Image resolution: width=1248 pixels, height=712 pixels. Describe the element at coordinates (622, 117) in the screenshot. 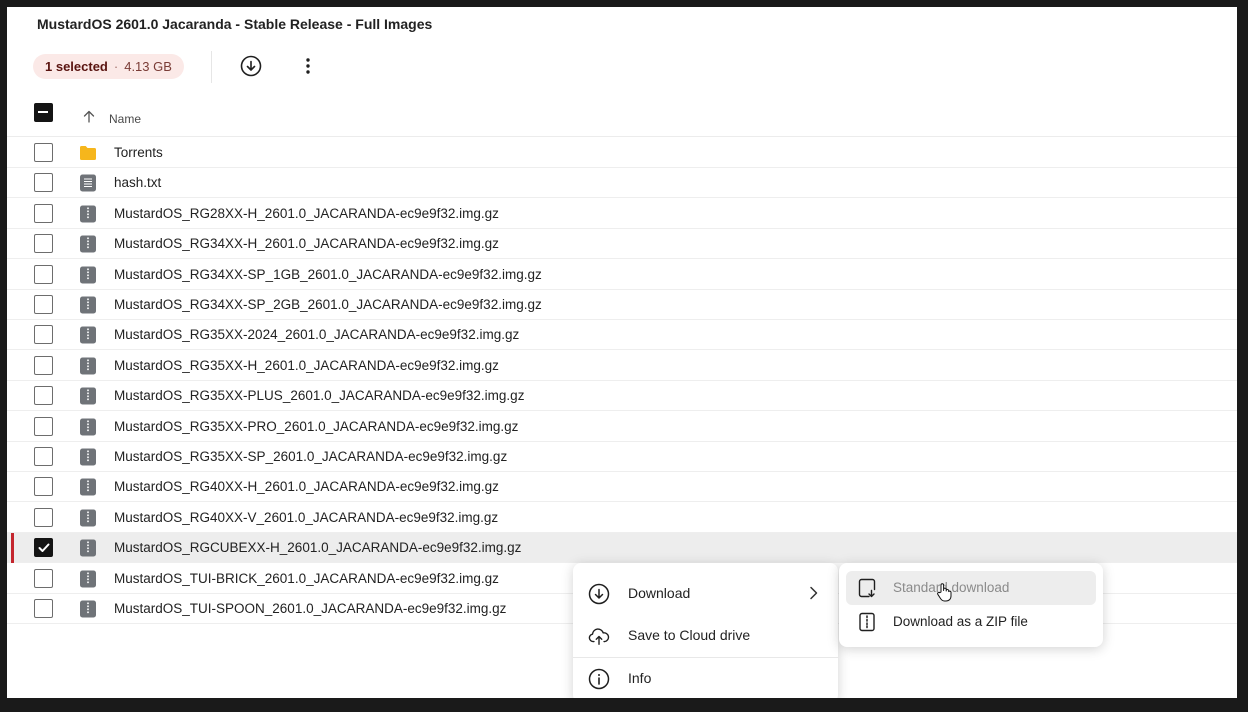

I see `table-header: Name` at that location.